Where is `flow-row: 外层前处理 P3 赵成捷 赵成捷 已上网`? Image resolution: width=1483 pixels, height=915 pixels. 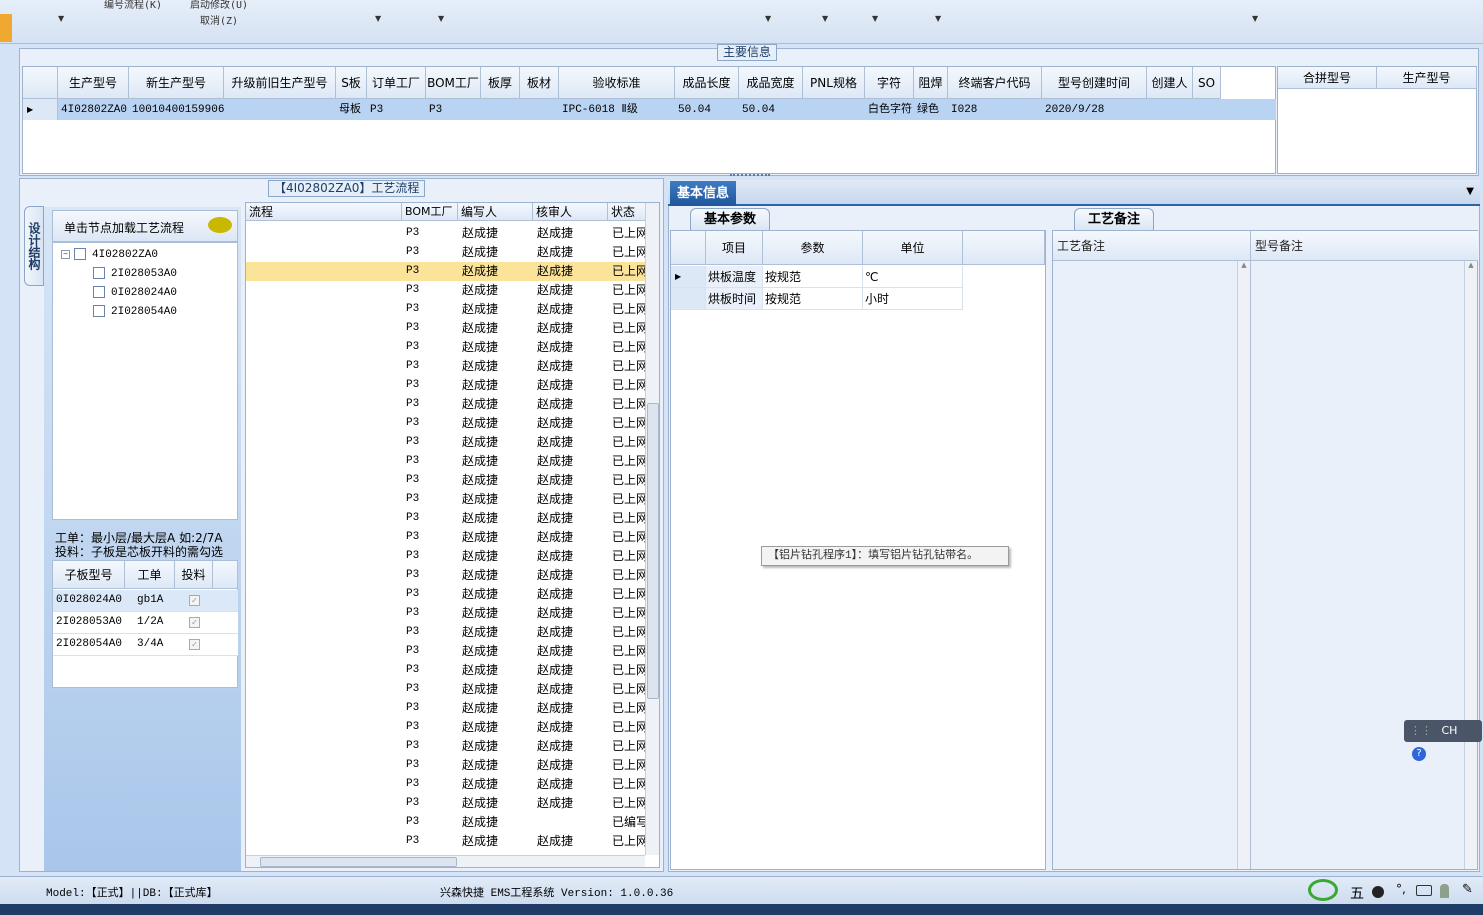
flow-row: 外层前处理 P3 赵成捷 赵成捷 已上网 is located at coordinates (446, 385).